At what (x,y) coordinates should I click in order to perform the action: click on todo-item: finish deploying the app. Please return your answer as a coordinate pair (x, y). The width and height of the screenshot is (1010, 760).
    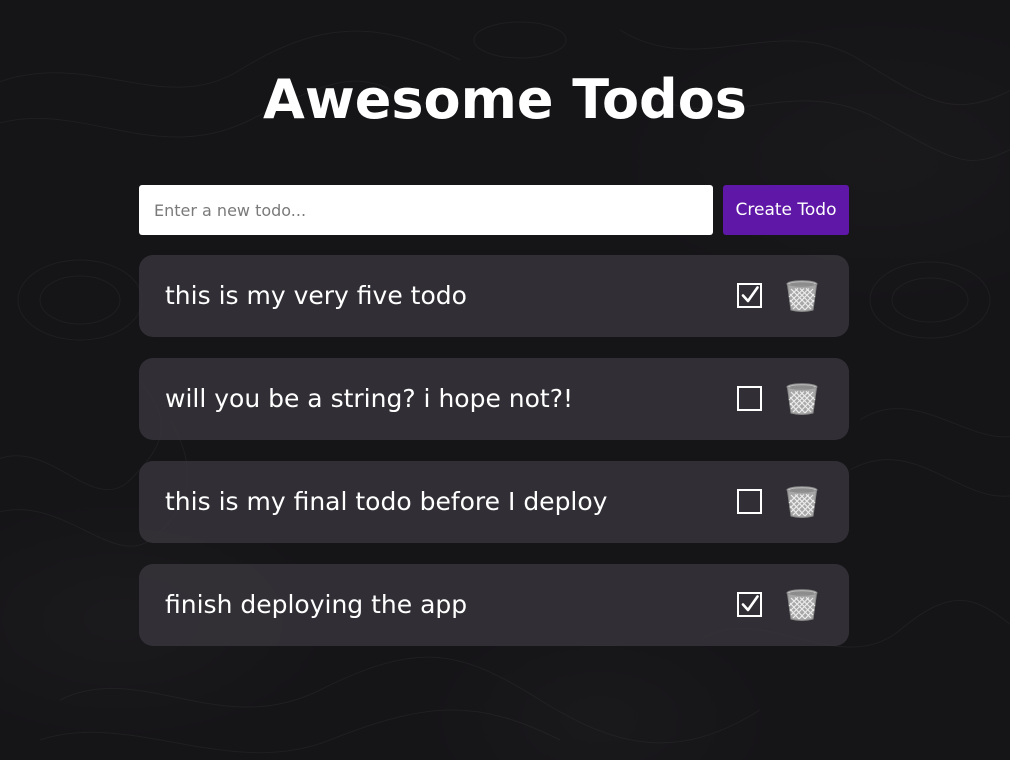
    Looking at the image, I should click on (494, 605).